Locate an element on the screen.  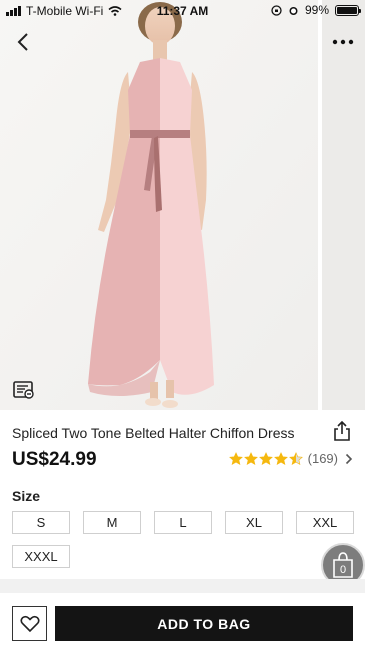
more-options-button is located at coordinates (343, 42).